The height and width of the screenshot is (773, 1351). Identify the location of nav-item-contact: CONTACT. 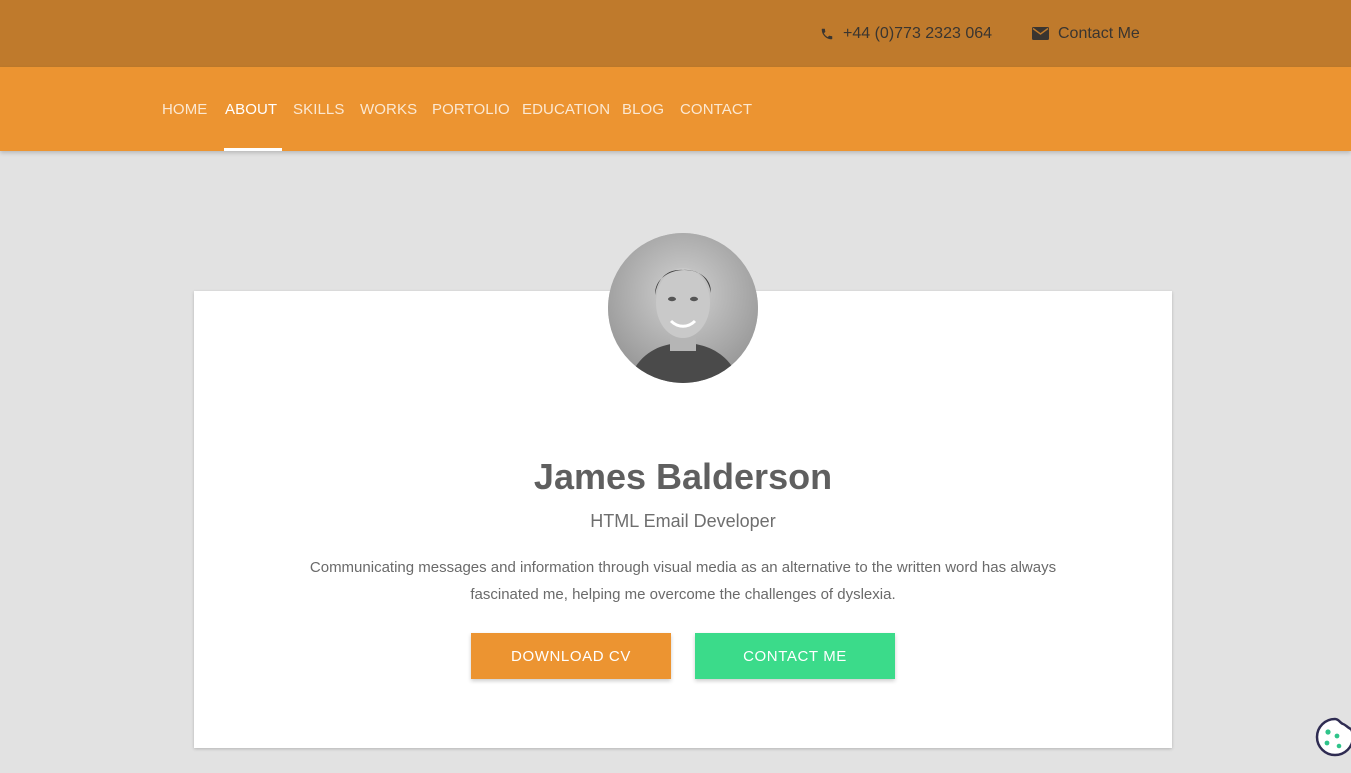
(716, 109).